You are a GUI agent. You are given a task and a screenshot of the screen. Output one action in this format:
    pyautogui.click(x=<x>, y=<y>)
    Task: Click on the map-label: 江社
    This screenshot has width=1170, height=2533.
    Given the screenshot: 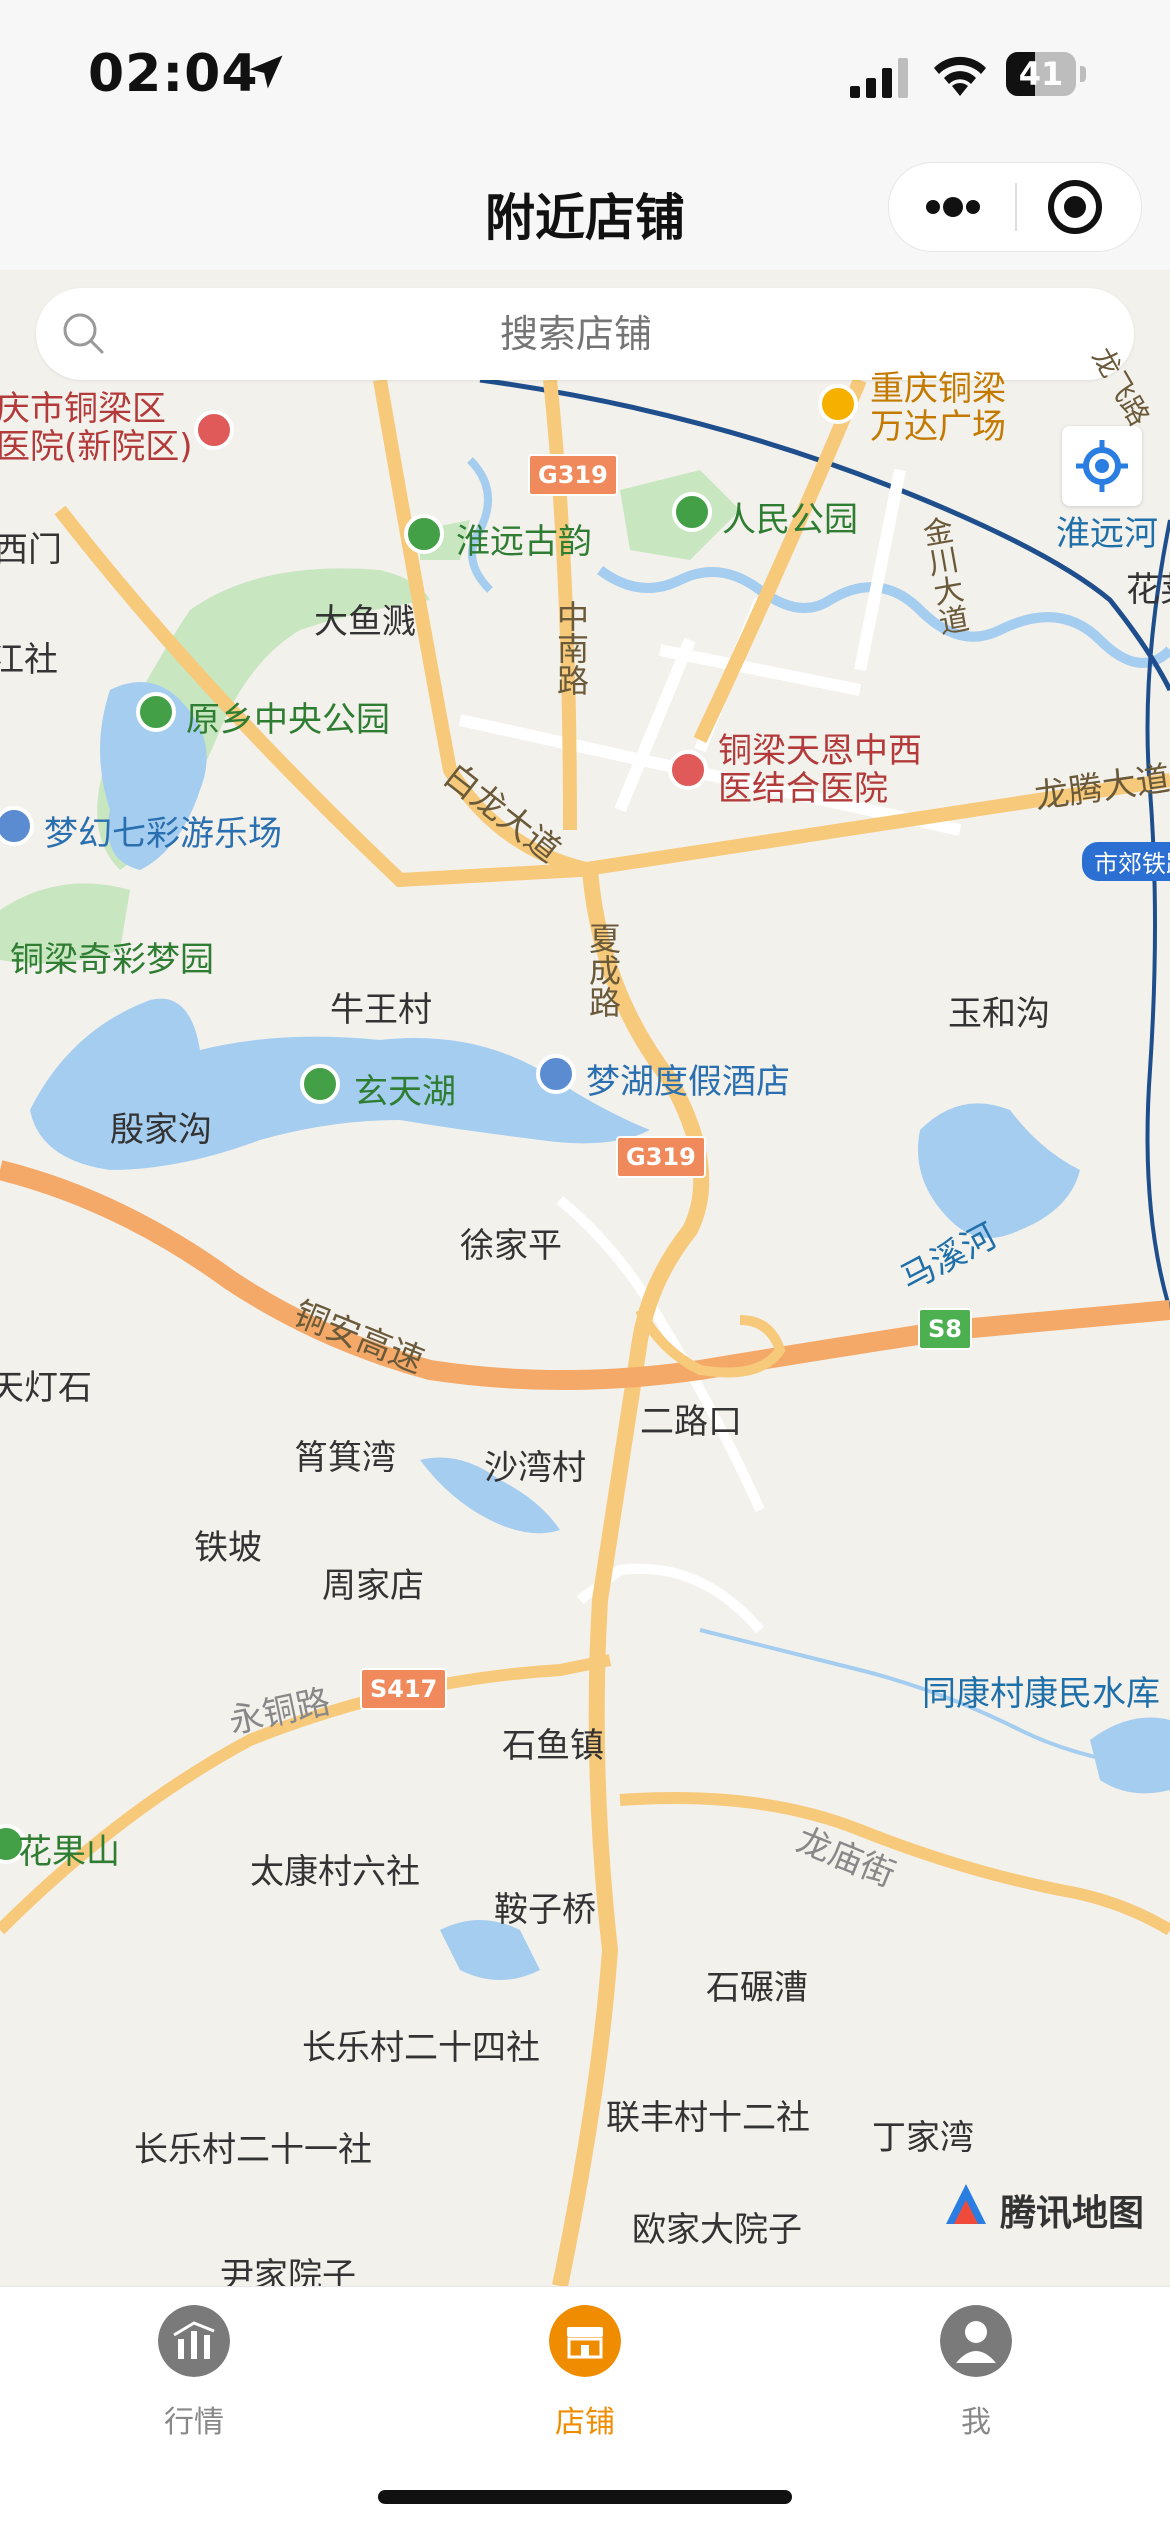 What is the action you would take?
    pyautogui.click(x=29, y=660)
    